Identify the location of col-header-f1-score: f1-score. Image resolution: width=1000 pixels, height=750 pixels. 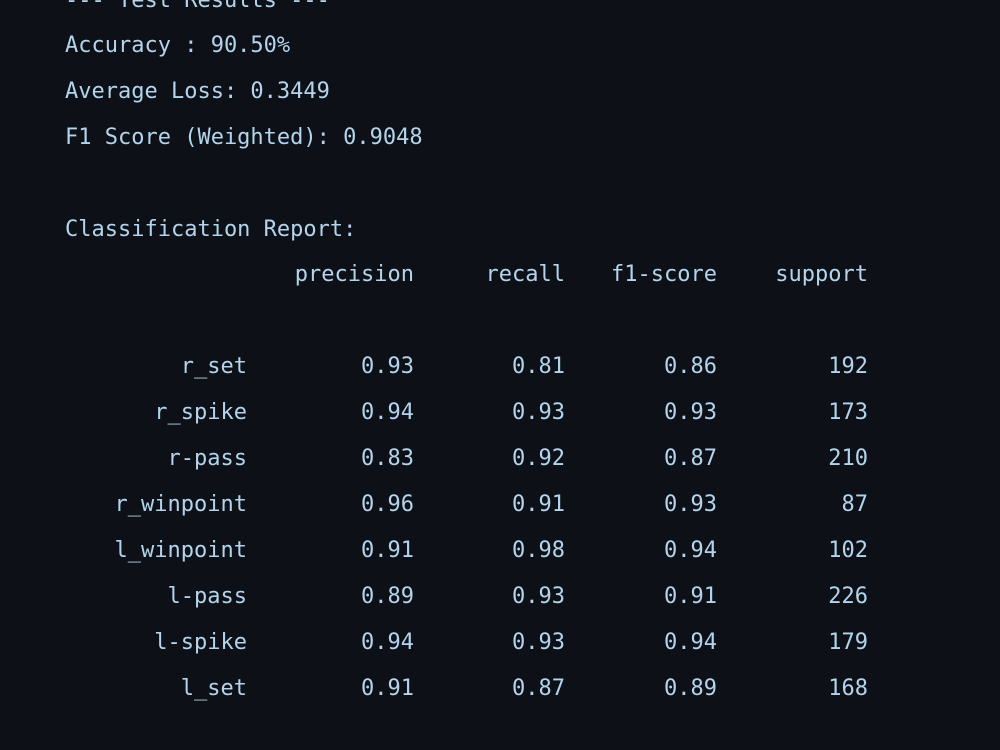
(664, 274).